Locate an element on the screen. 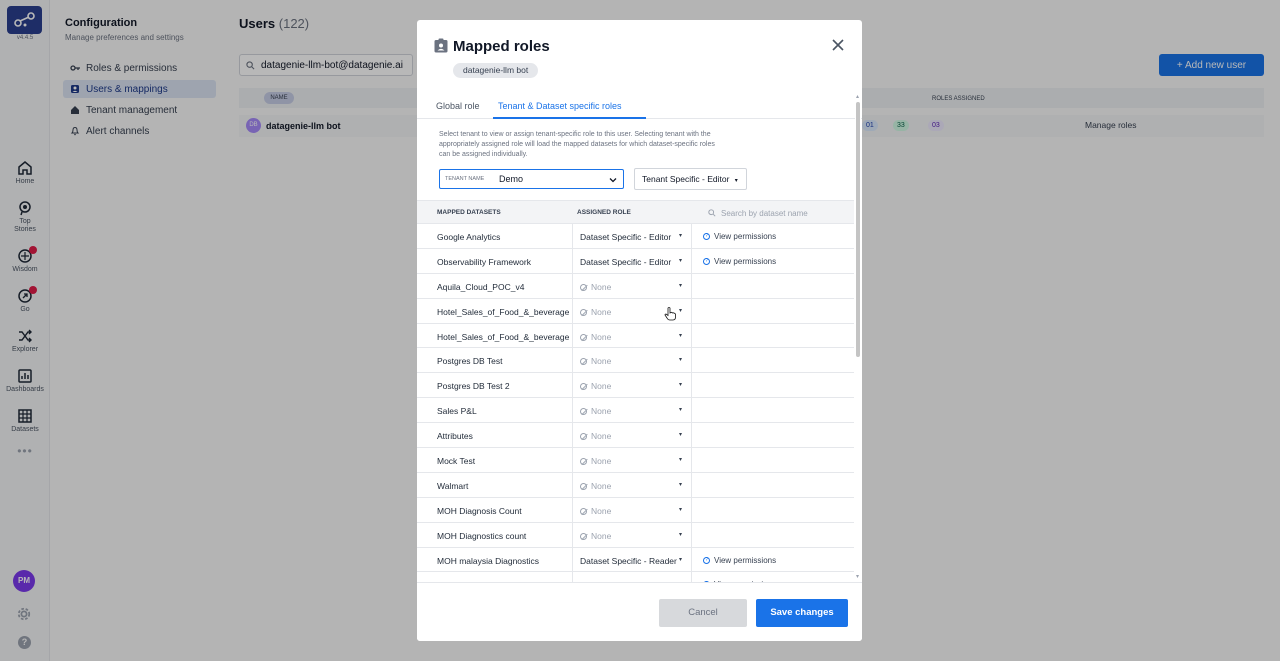  scroll-up-icon: ▴ is located at coordinates (857, 96).